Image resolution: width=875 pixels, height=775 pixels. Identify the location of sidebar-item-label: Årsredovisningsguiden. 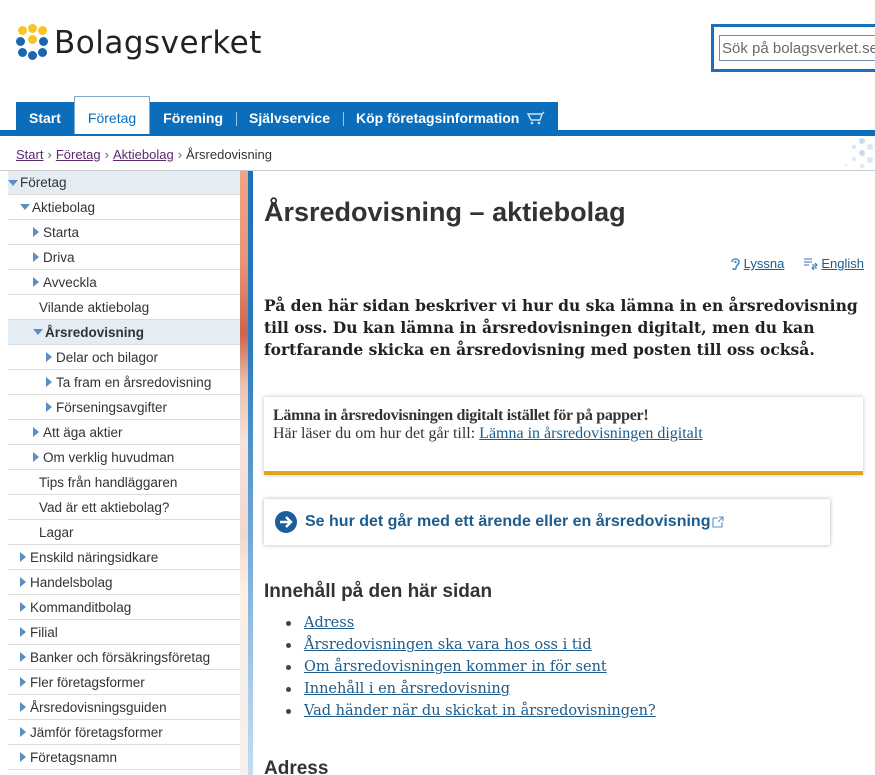
(98, 707).